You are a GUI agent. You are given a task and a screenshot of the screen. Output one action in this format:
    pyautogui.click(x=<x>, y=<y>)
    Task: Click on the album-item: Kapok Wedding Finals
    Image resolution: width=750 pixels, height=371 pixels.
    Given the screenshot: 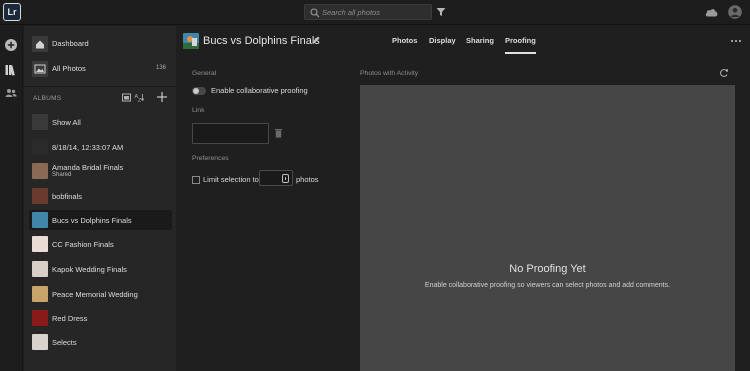 What is the action you would take?
    pyautogui.click(x=100, y=269)
    